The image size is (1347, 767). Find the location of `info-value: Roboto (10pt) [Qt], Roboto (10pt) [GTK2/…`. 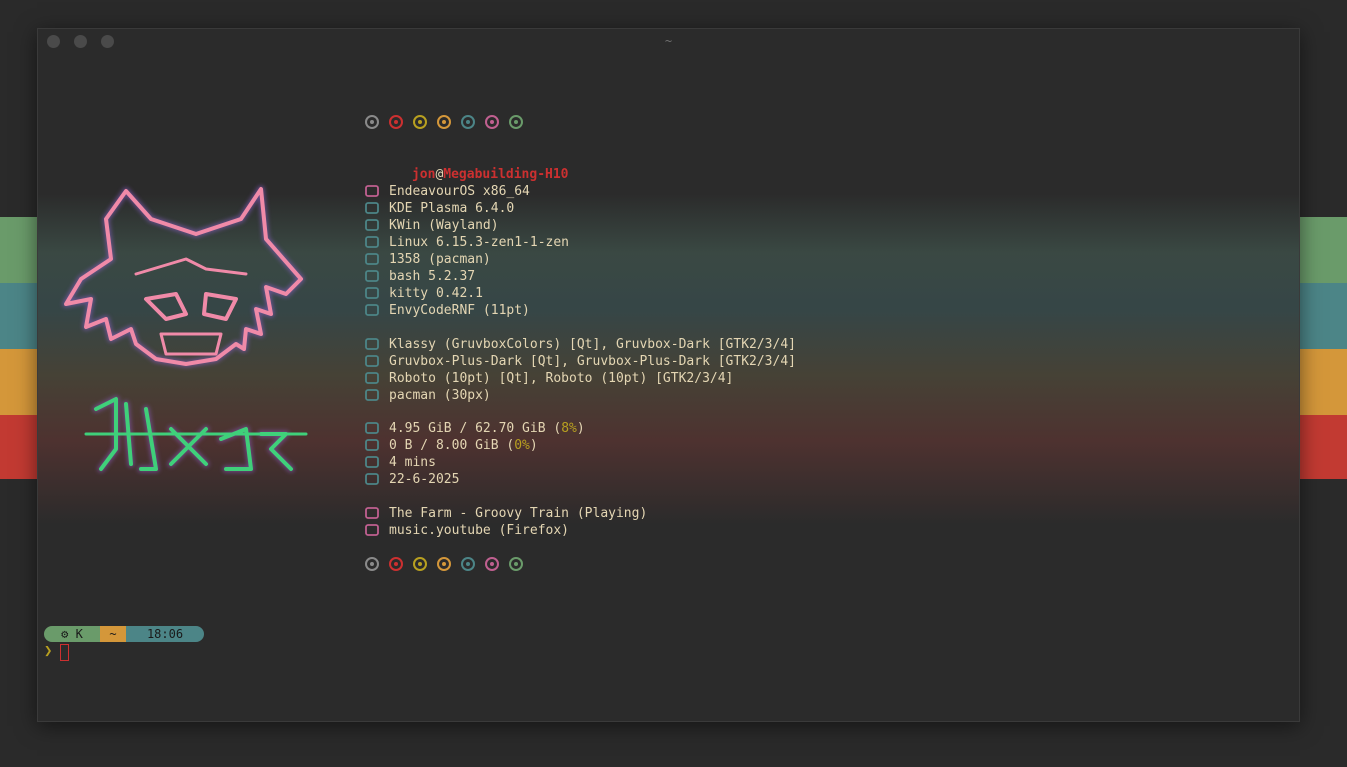

info-value: Roboto (10pt) [Qt], Roboto (10pt) [GTK2/… is located at coordinates (561, 378).